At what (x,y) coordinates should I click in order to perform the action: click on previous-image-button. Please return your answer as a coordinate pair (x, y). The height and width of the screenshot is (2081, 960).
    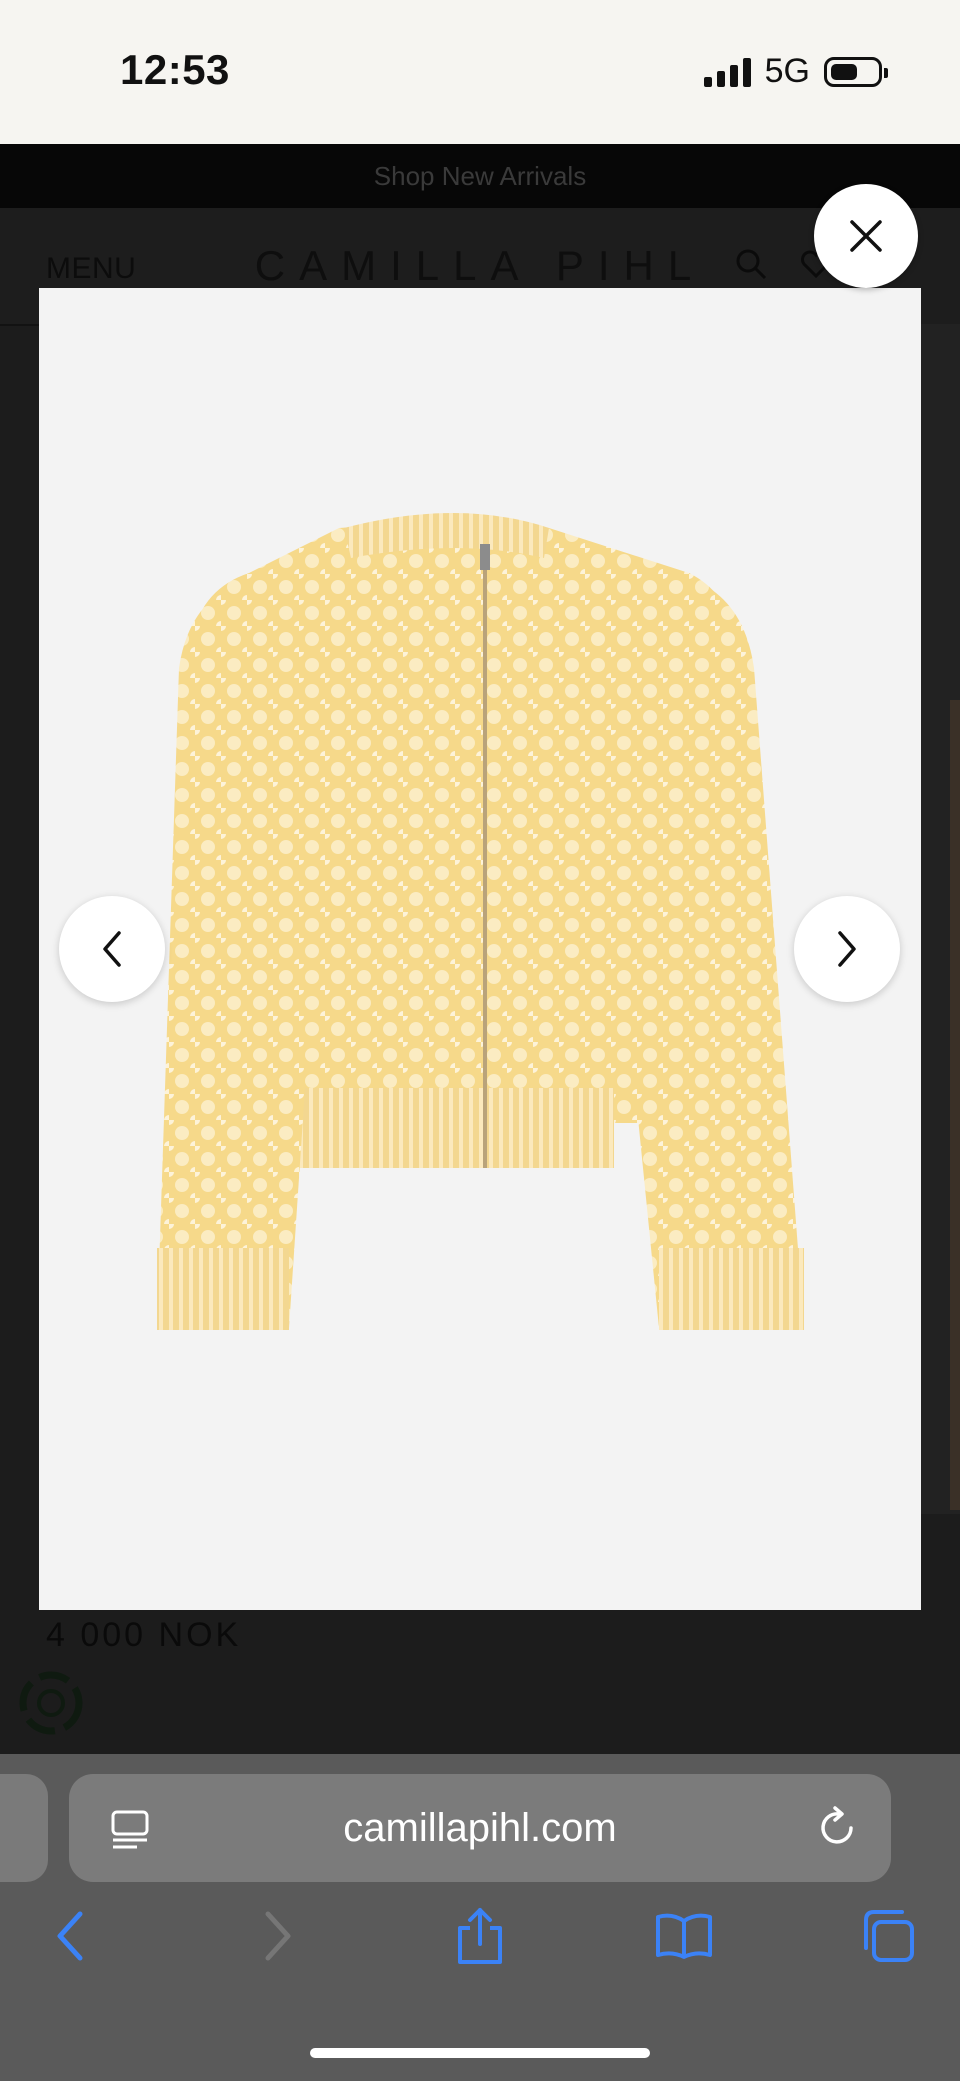
    Looking at the image, I should click on (112, 949).